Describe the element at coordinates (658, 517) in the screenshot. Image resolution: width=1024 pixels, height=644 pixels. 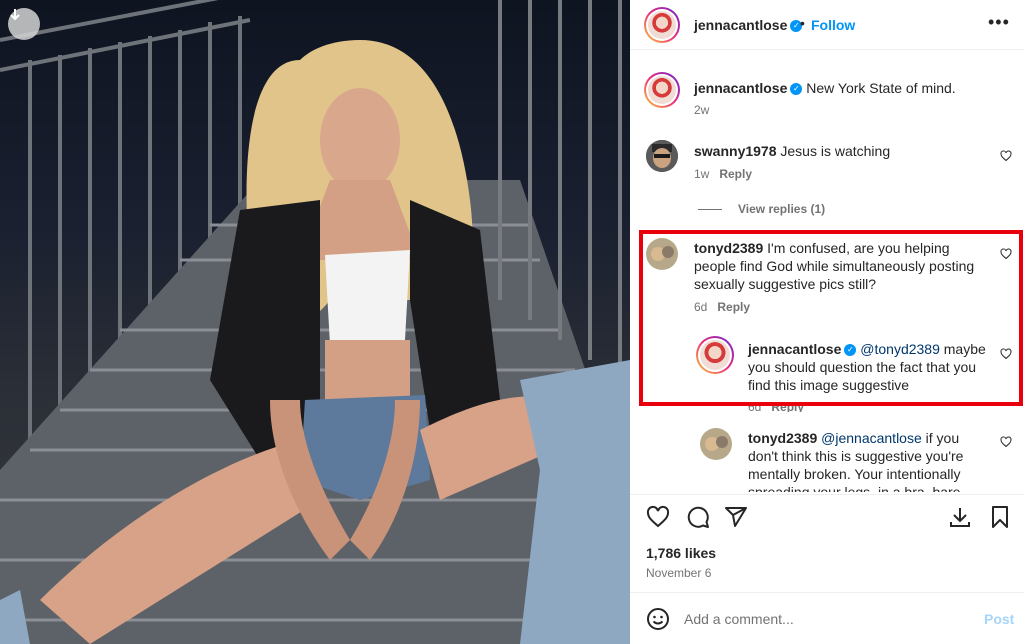
I see `heart-icon` at that location.